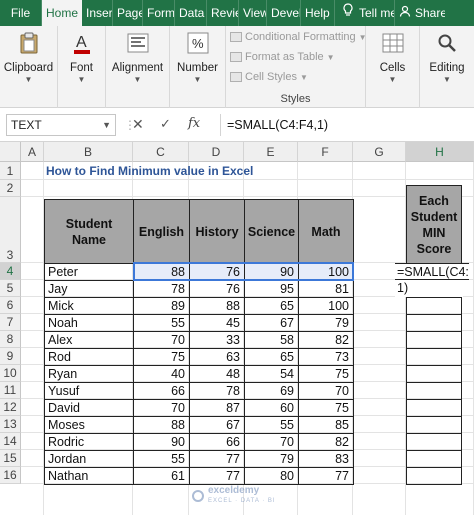 The width and height of the screenshot is (474, 515). Describe the element at coordinates (271, 272) in the screenshot. I see `score-cell: 90` at that location.